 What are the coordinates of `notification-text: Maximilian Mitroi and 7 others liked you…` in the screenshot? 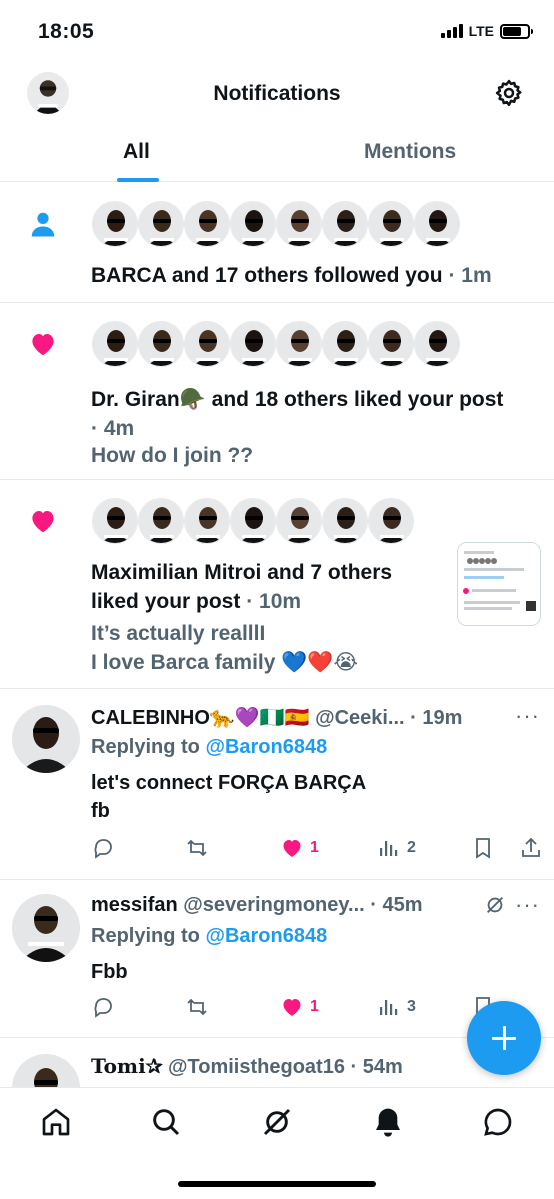 It's located at (242, 587).